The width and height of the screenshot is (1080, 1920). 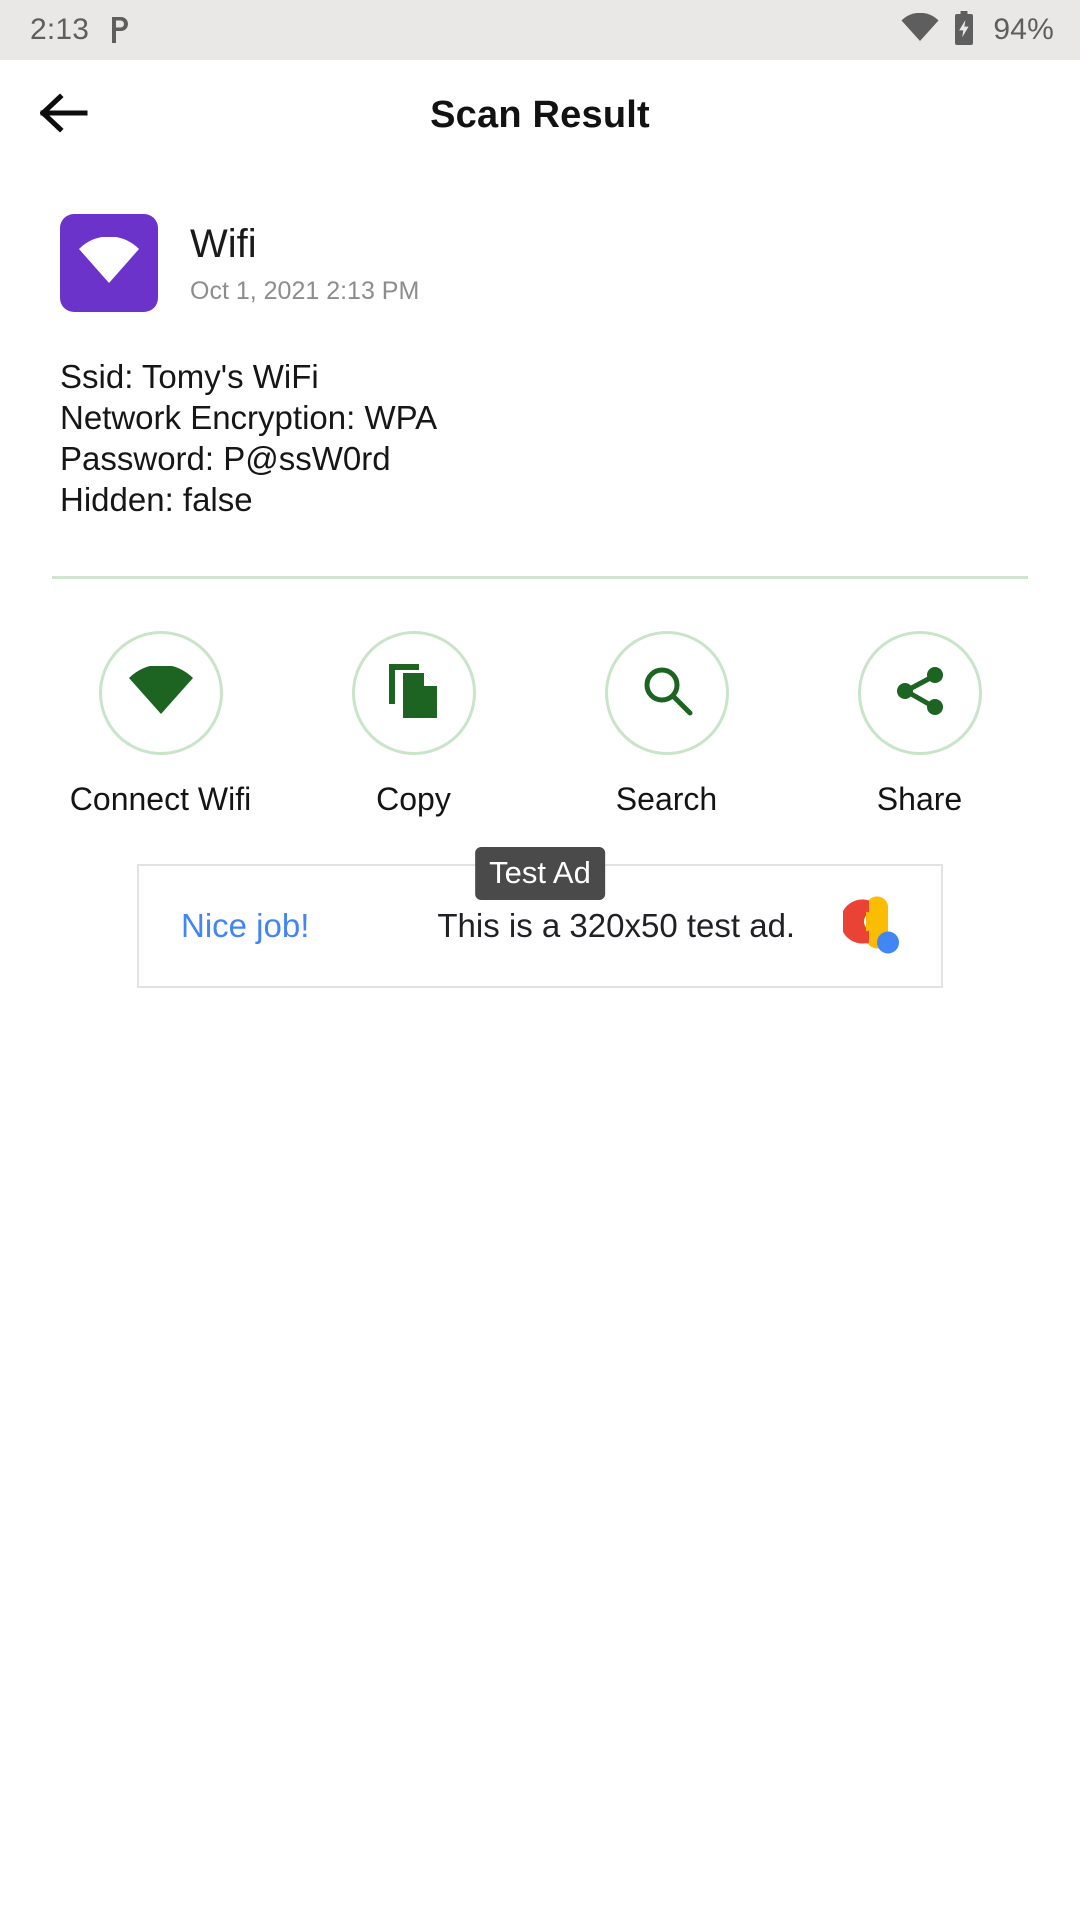 I want to click on detail-line-encryption: Network Encryption: WPA, so click(x=249, y=417).